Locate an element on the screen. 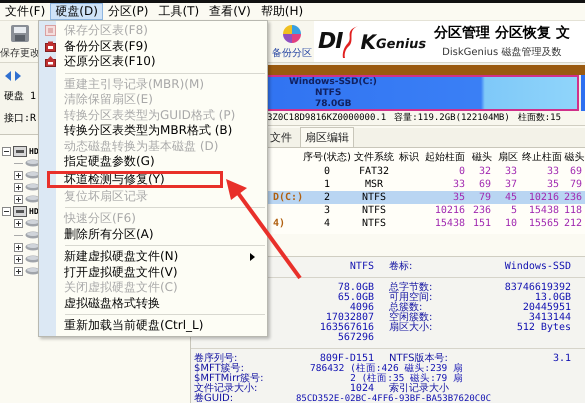 The width and height of the screenshot is (585, 403). column-header: 序号(状态) is located at coordinates (327, 157).